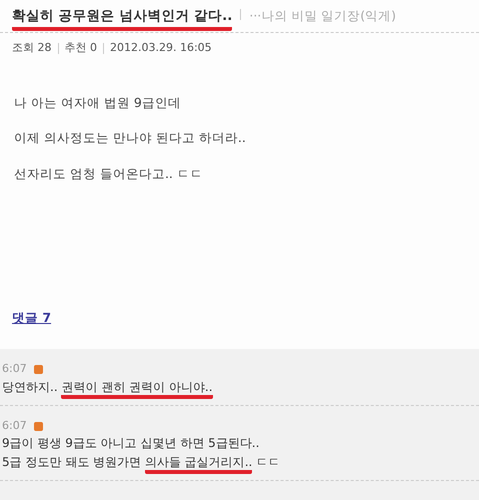 This screenshot has height=500, width=479. I want to click on post-title: 확실히 공무원은 넘사벽인거 같다.., so click(122, 19).